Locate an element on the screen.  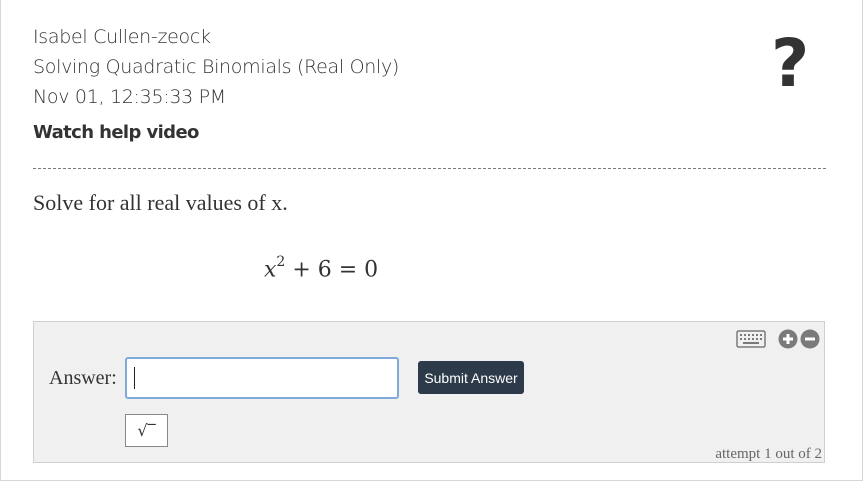
answer-label: Answer: is located at coordinates (83, 378).